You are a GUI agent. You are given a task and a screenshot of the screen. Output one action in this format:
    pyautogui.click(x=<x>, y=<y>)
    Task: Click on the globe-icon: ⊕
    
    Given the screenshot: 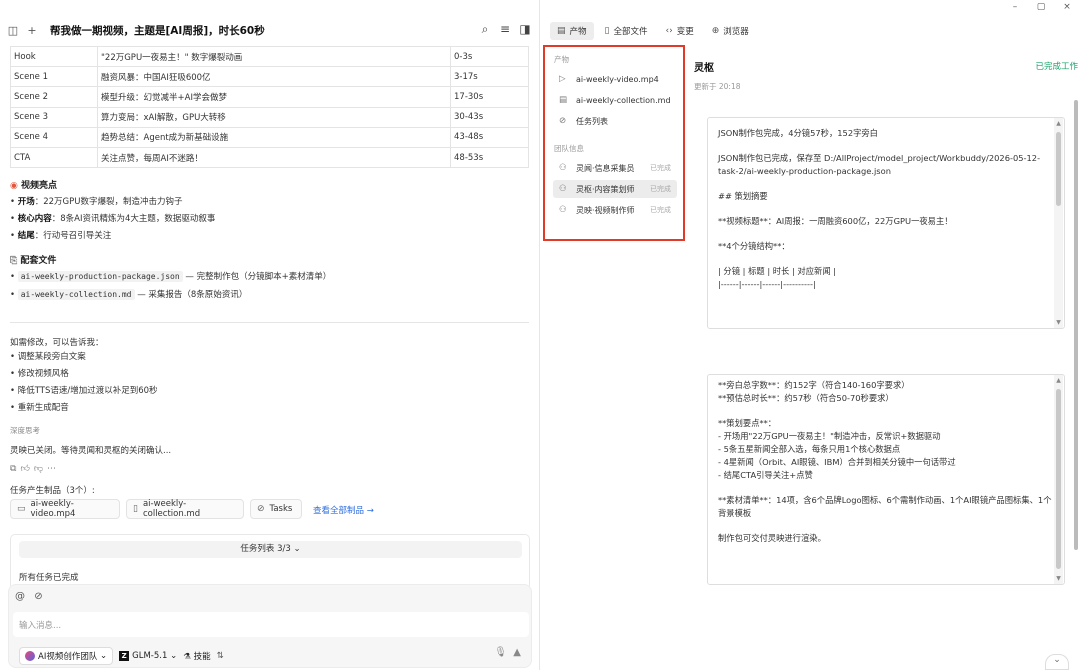 What is the action you would take?
    pyautogui.click(x=715, y=31)
    